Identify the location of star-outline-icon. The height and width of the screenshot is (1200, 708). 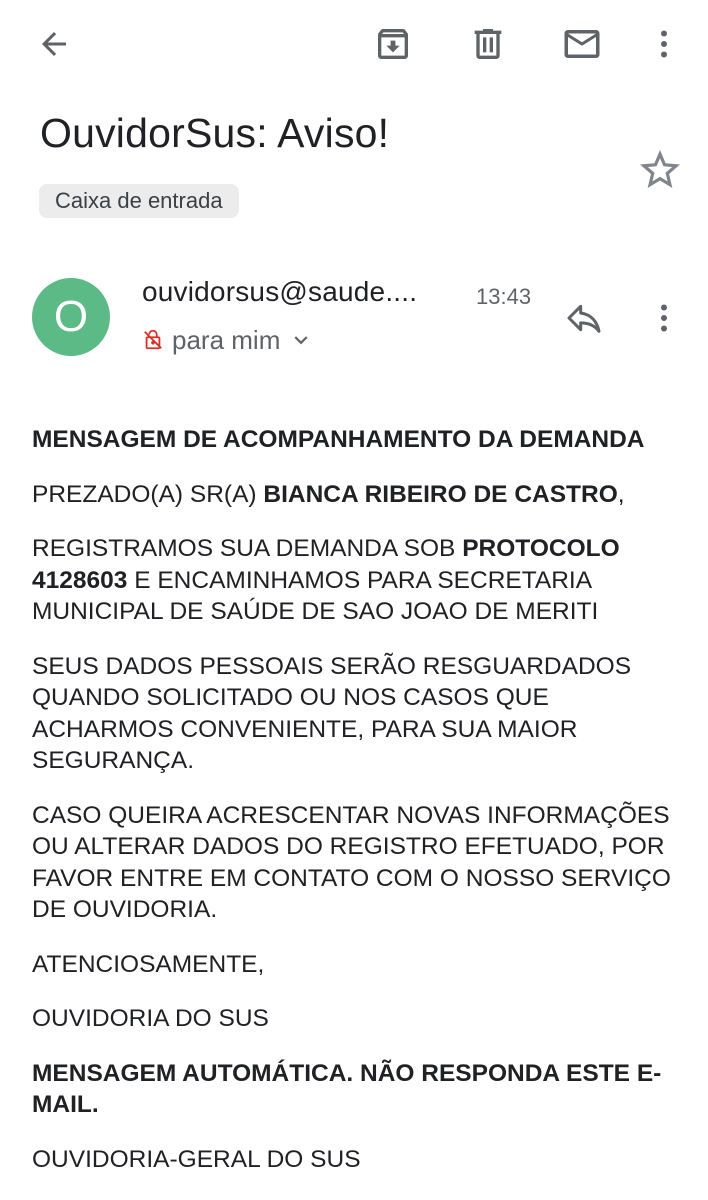
(660, 169).